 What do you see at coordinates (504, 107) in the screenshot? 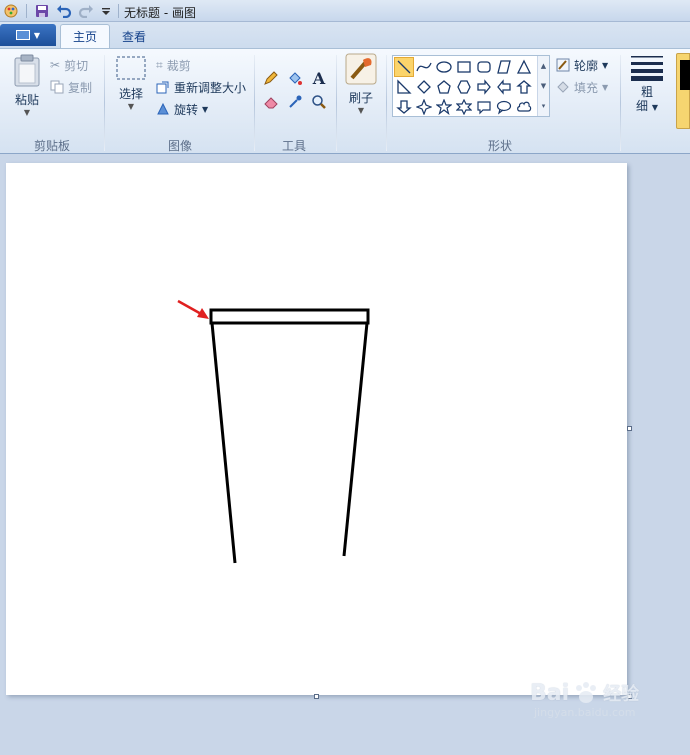
I see `oval-callout-shape` at bounding box center [504, 107].